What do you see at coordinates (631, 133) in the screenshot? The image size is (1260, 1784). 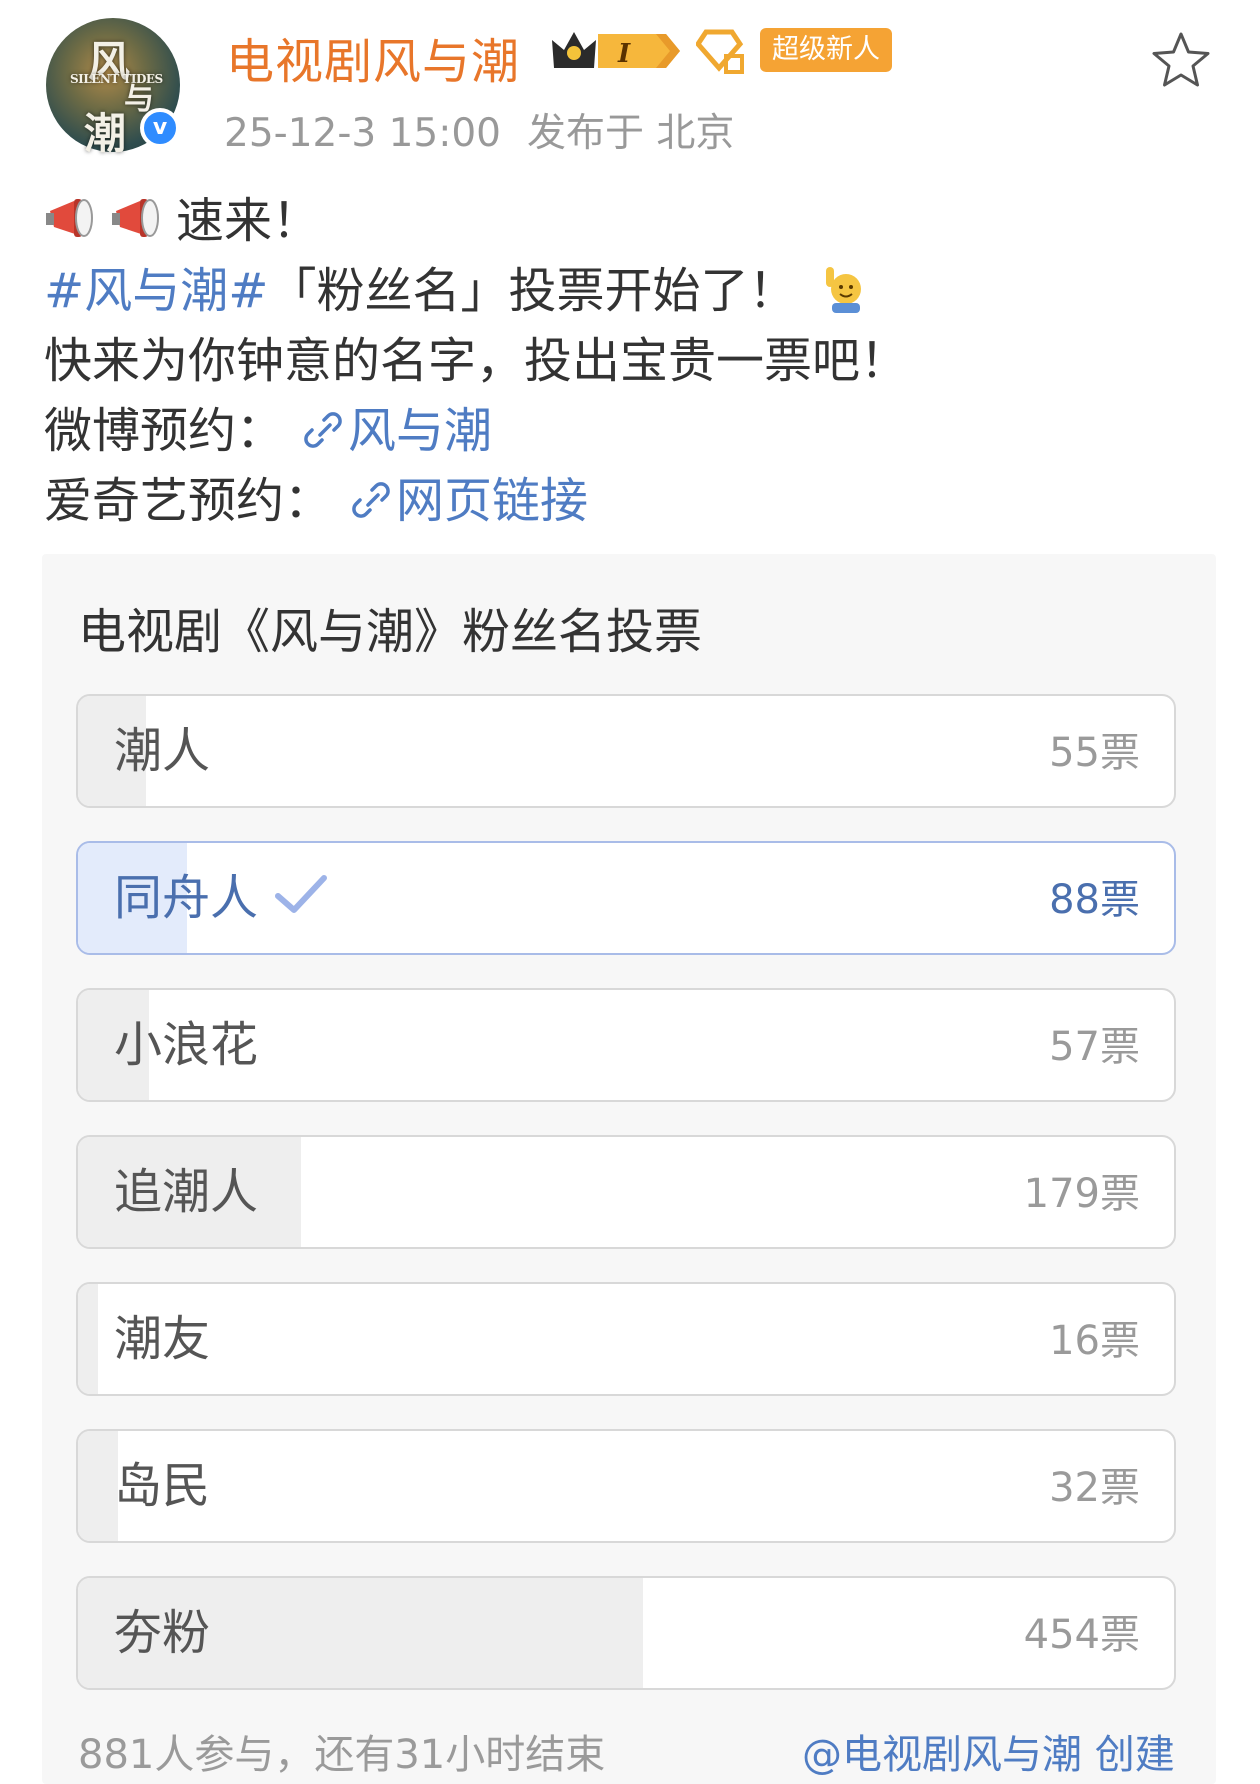 I see `location: 发布于 北京` at bounding box center [631, 133].